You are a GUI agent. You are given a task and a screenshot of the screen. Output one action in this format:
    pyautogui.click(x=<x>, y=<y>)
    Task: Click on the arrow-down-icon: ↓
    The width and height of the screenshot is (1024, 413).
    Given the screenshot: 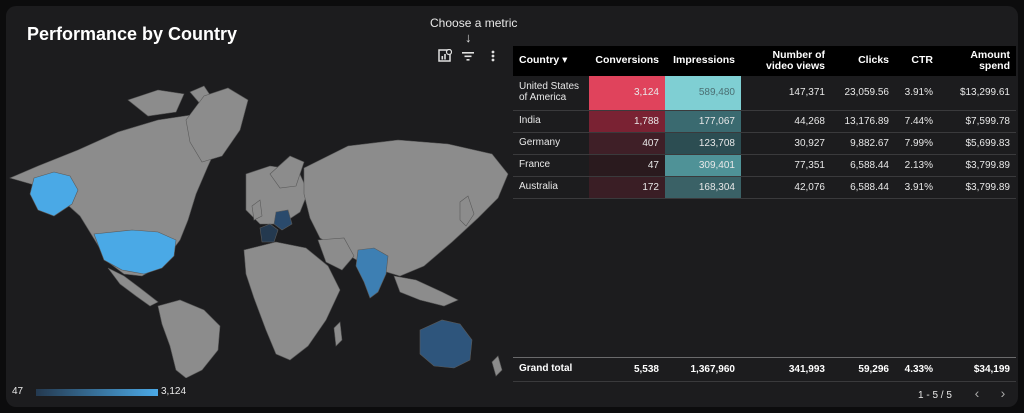 What is the action you would take?
    pyautogui.click(x=468, y=37)
    